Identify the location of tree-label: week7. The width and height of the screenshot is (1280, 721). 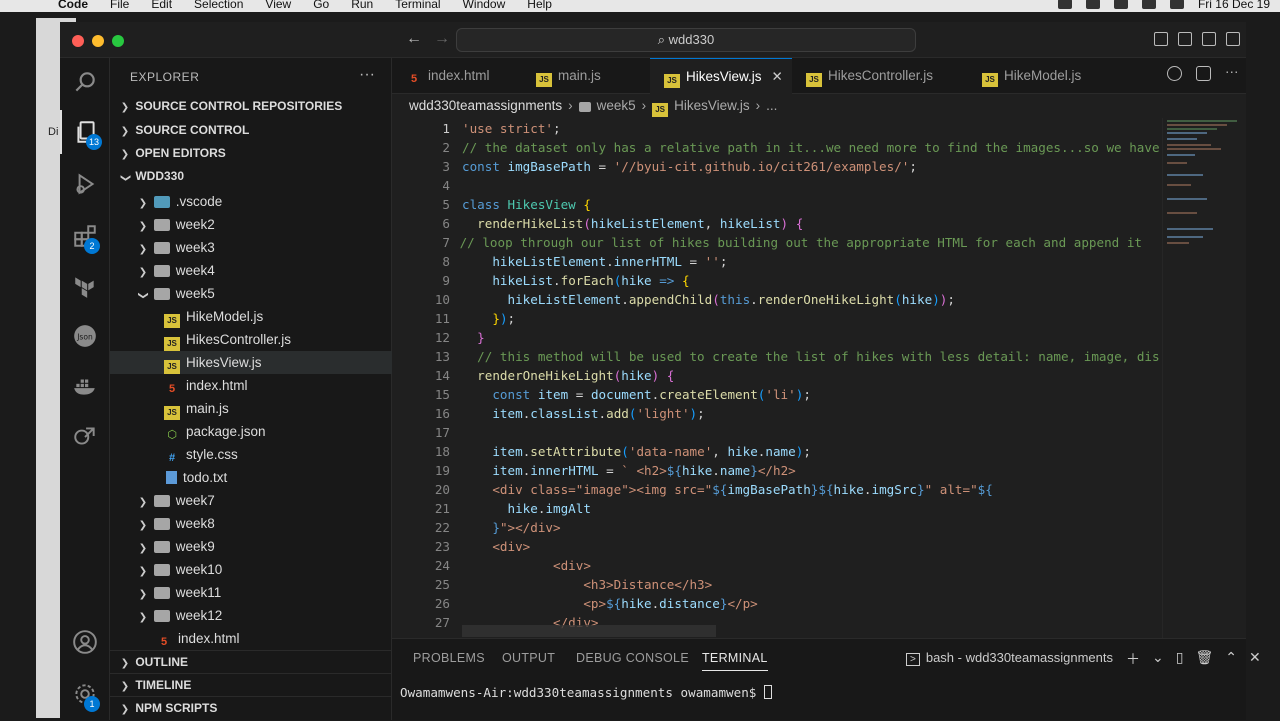
(195, 500).